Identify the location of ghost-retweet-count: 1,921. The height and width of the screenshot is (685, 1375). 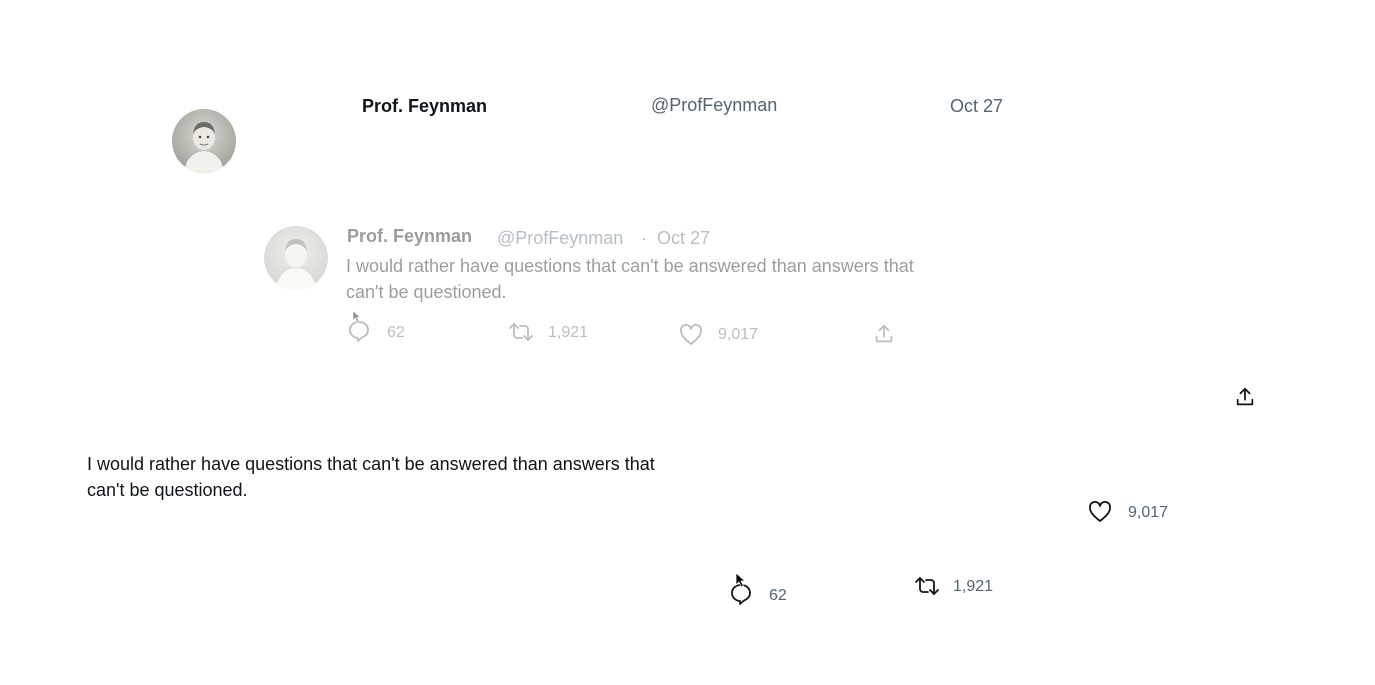
(568, 332).